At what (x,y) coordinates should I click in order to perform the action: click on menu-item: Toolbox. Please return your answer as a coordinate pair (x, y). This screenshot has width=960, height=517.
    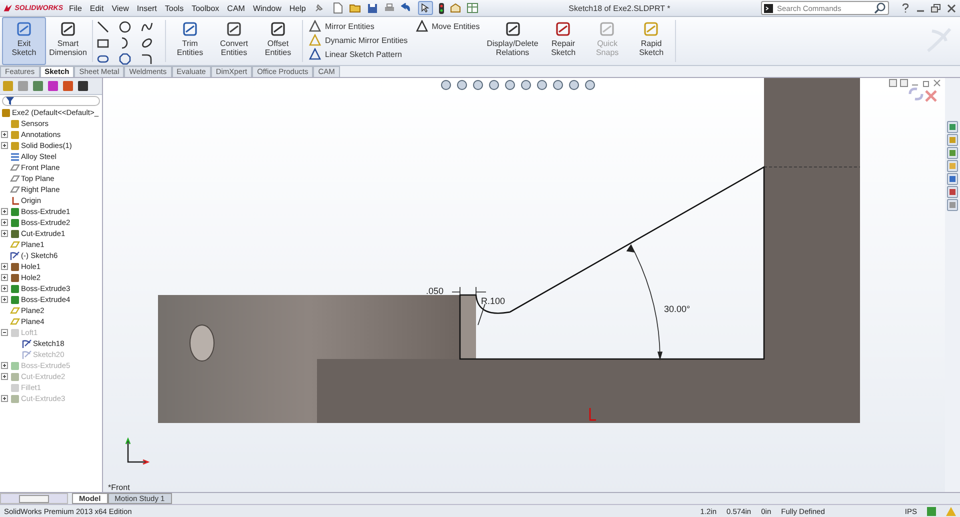
    Looking at the image, I should click on (206, 8).